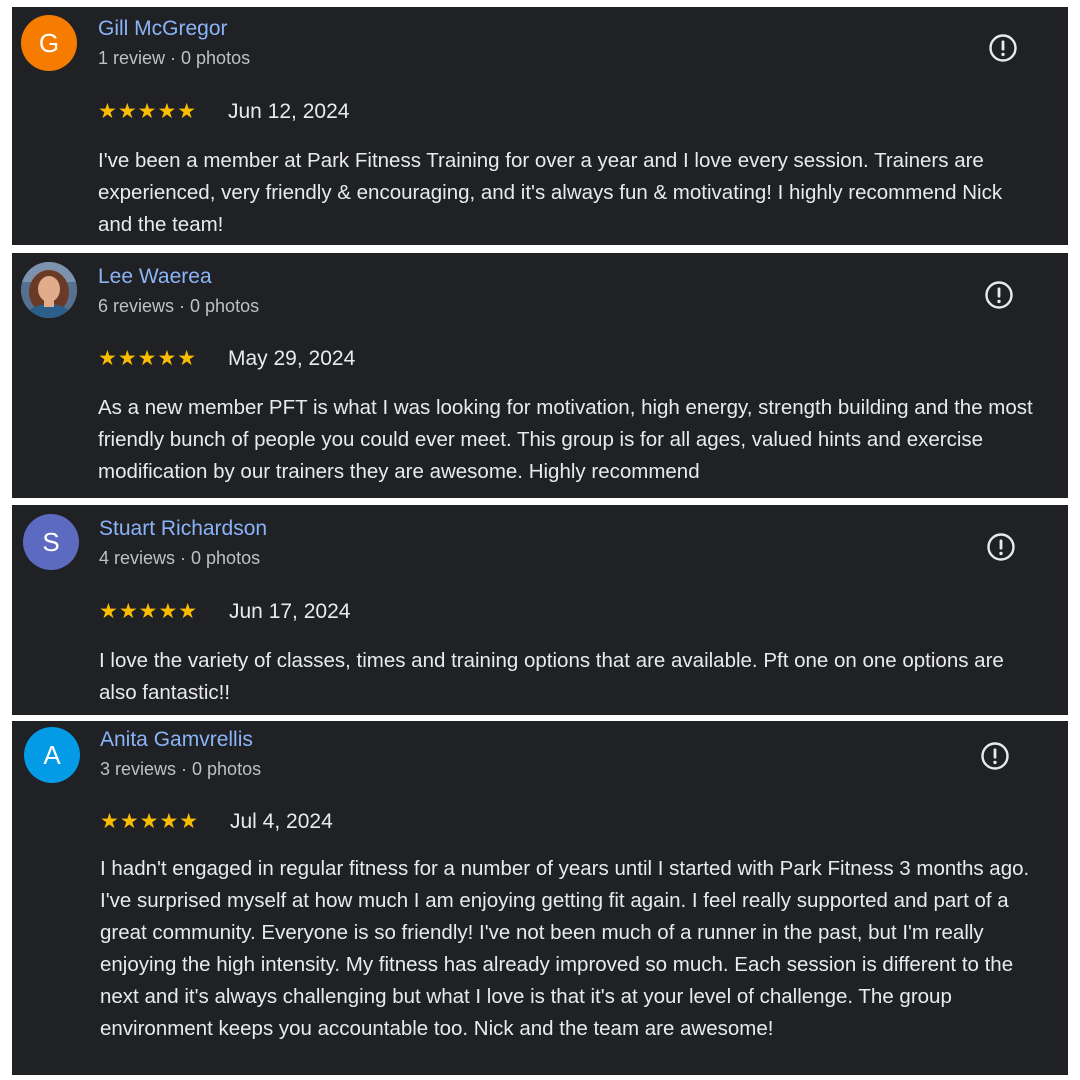  Describe the element at coordinates (52, 755) in the screenshot. I see `avatar: A` at that location.